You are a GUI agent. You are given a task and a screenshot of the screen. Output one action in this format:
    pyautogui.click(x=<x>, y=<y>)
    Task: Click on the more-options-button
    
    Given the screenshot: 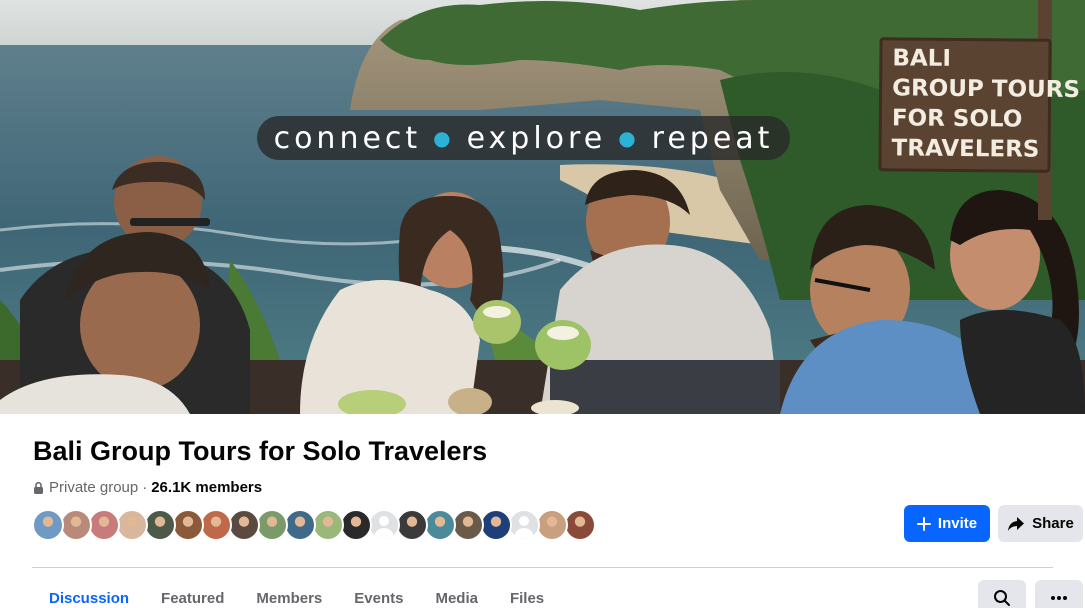 What is the action you would take?
    pyautogui.click(x=1059, y=594)
    